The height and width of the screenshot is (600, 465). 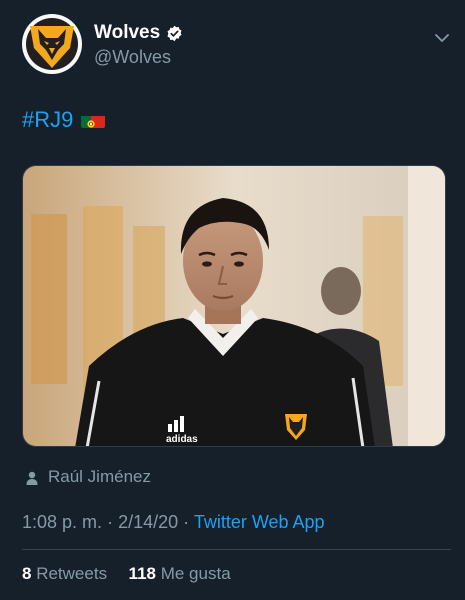 What do you see at coordinates (47, 120) in the screenshot?
I see `hashtag-link: #RJ9` at bounding box center [47, 120].